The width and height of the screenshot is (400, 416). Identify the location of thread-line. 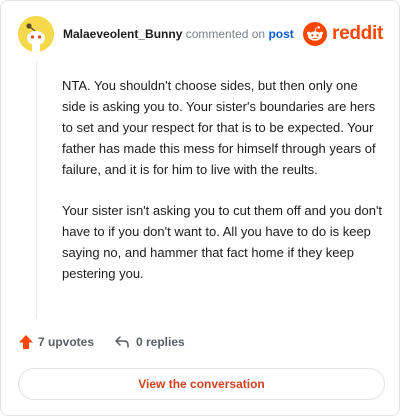
(36, 190).